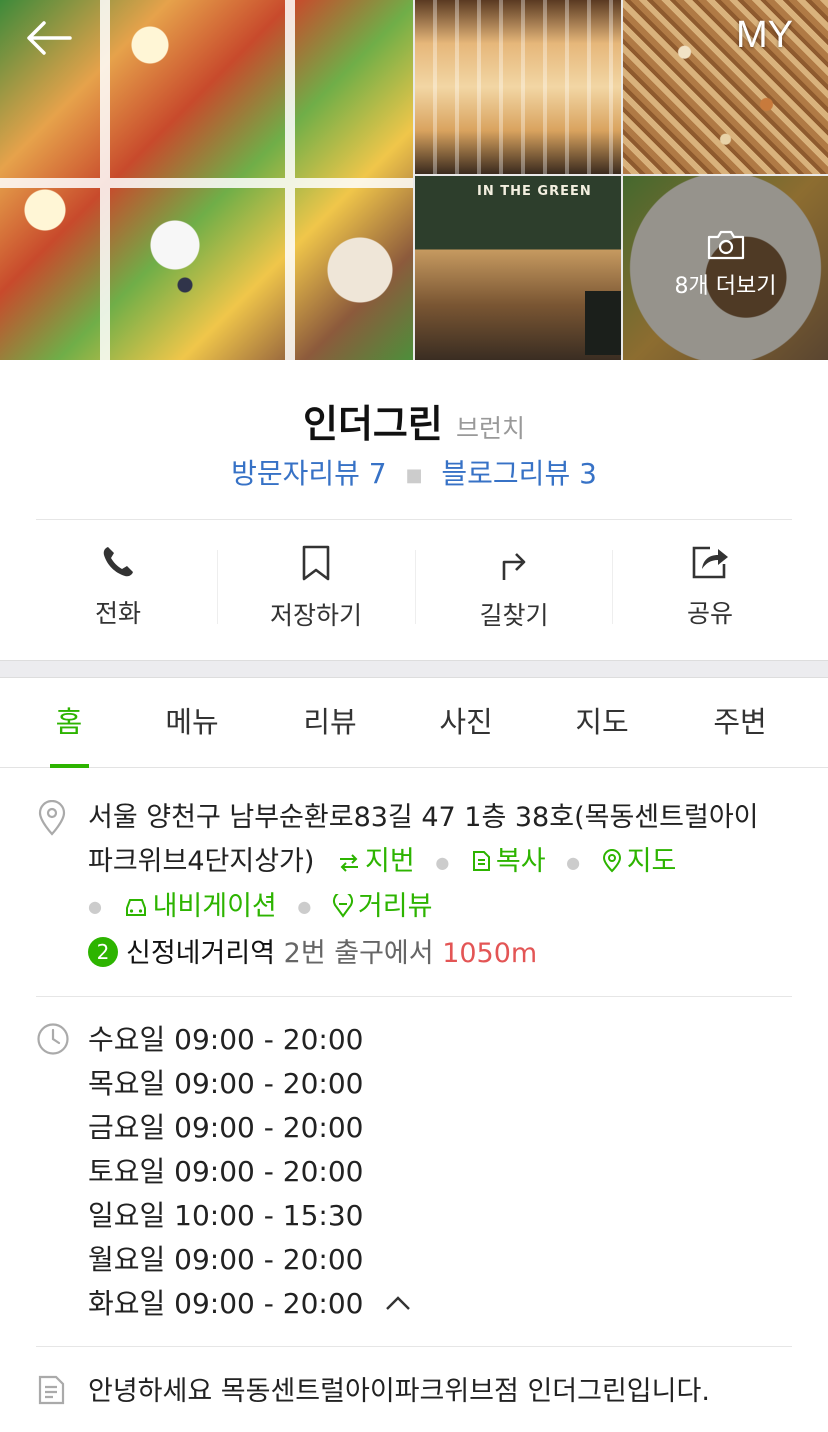 This screenshot has width=828, height=1432. I want to click on chevron-up-icon, so click(398, 1303).